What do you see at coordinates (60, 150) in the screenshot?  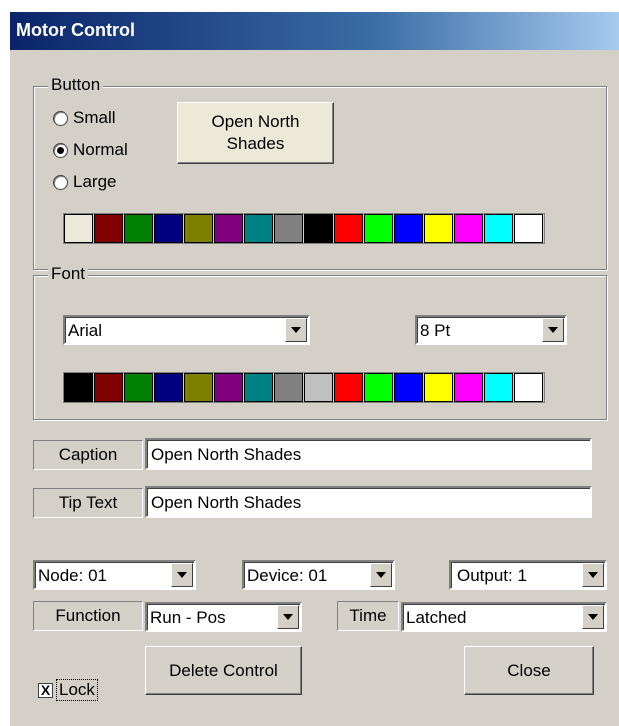 I see `radio-normal-indicator` at bounding box center [60, 150].